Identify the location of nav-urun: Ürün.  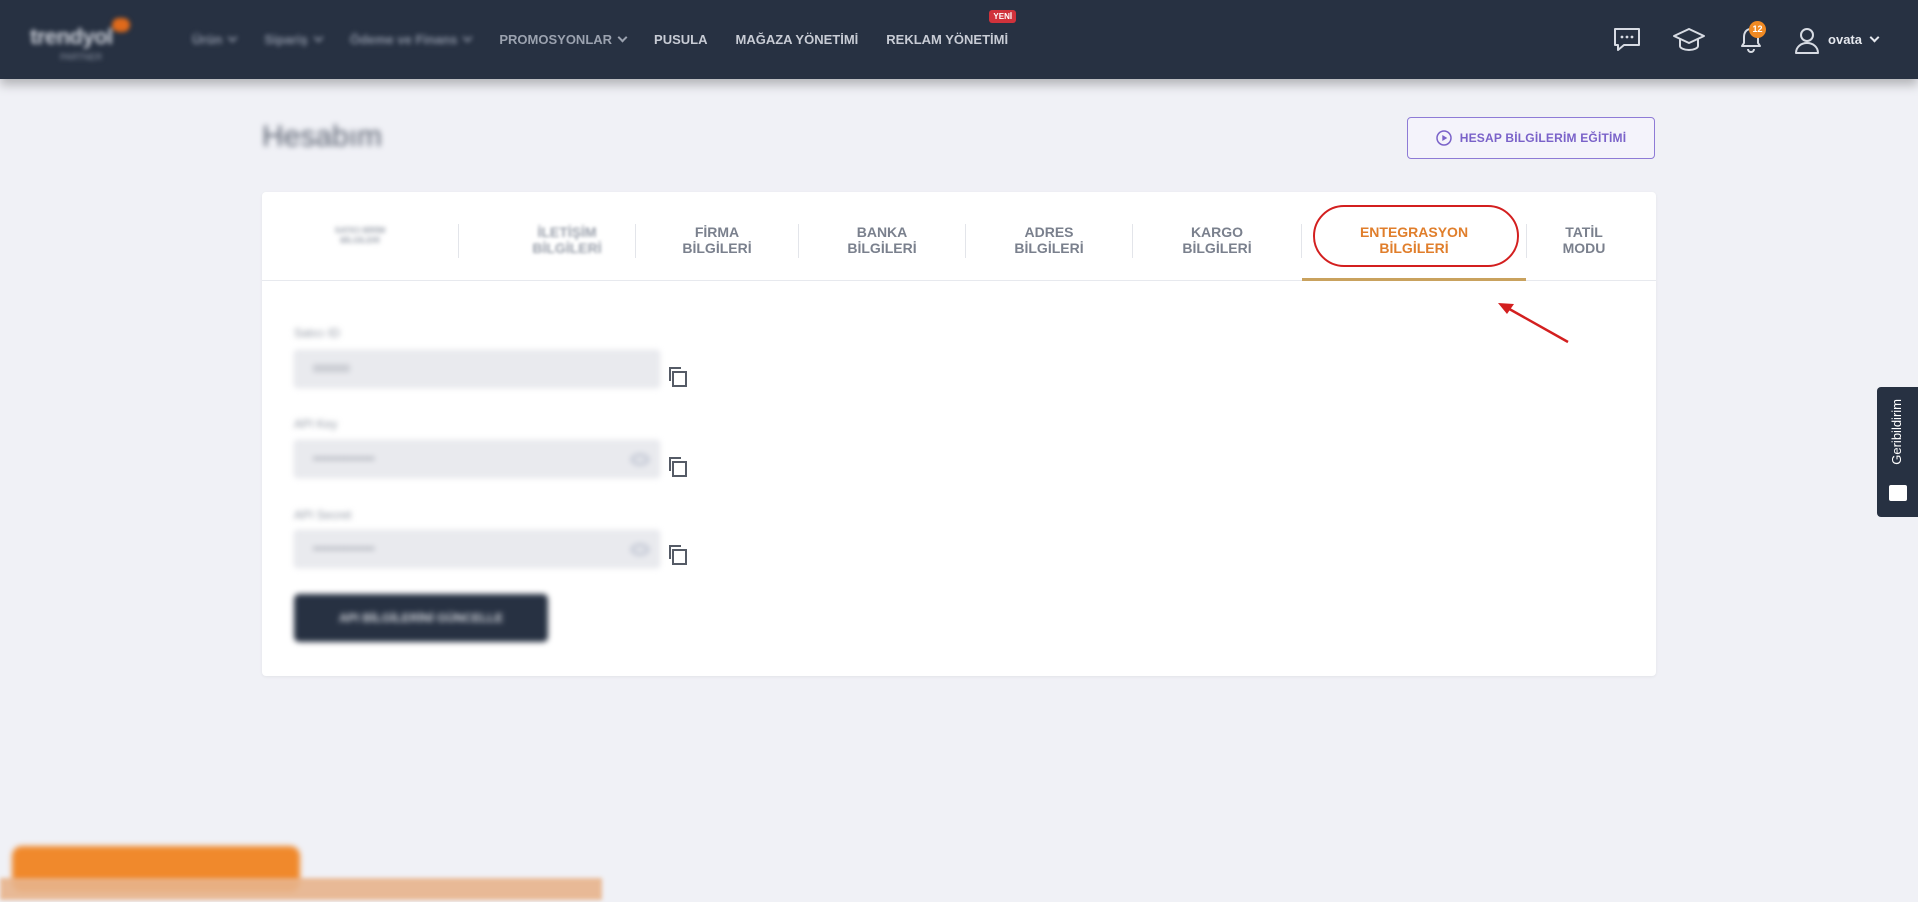
(215, 39).